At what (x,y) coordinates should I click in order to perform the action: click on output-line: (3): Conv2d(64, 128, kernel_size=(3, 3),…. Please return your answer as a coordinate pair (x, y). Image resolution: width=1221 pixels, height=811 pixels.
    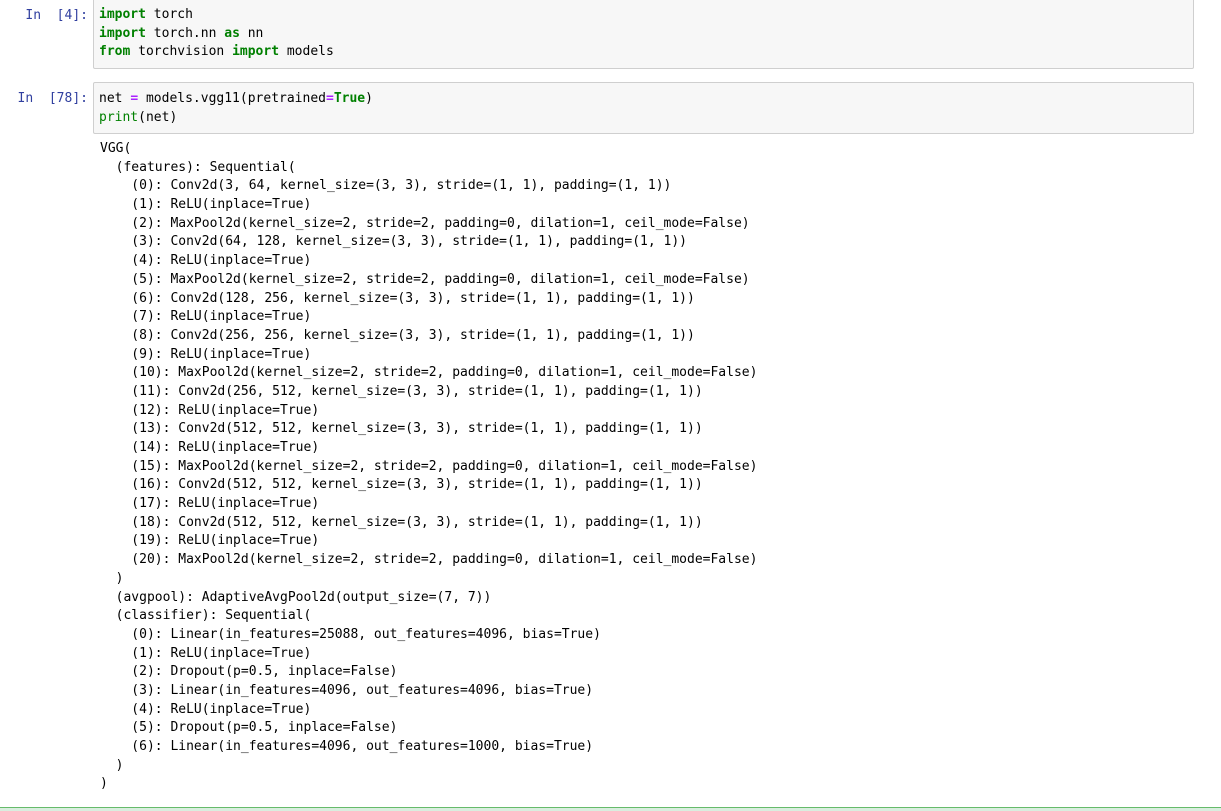
    Looking at the image, I should click on (393, 242).